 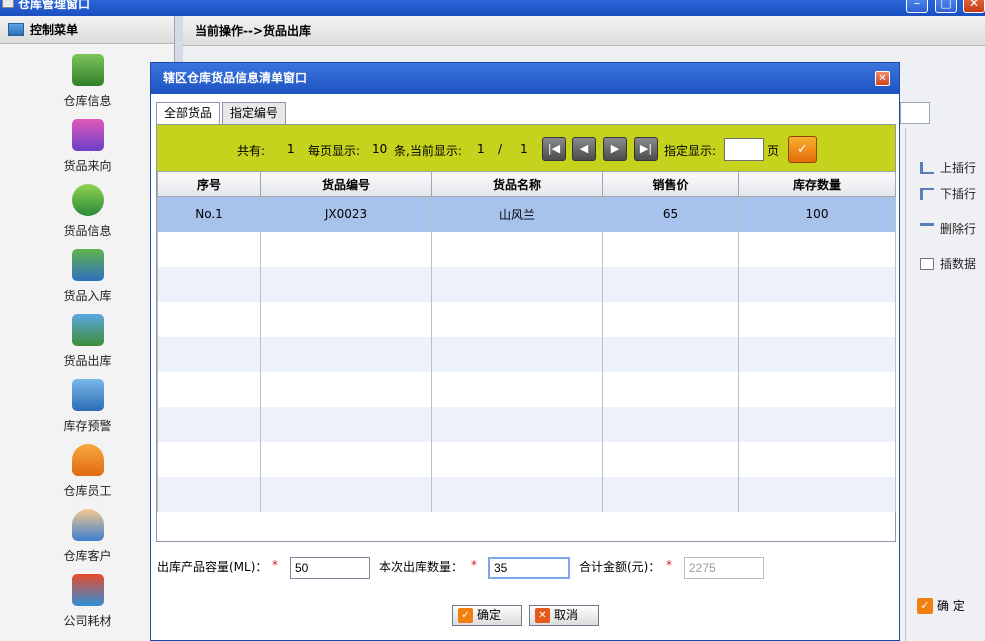 What do you see at coordinates (346, 214) in the screenshot?
I see `table-cell: JX0023` at bounding box center [346, 214].